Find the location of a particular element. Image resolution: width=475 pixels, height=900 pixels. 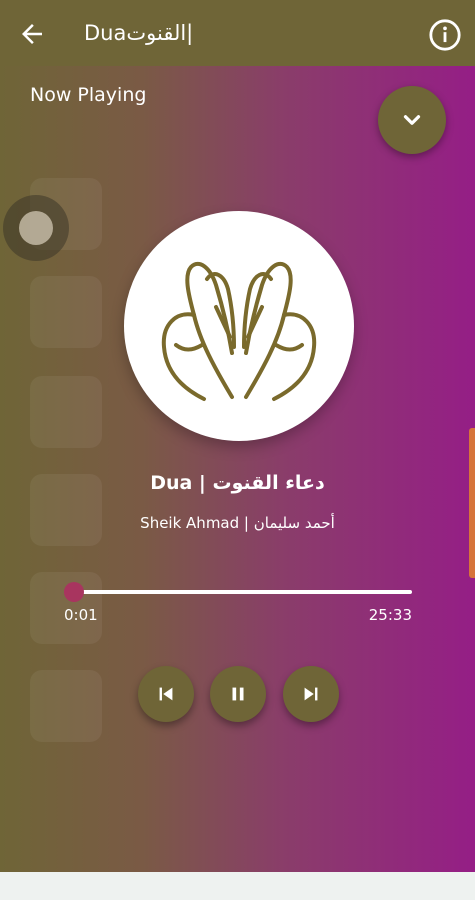

seek-track is located at coordinates (238, 592).